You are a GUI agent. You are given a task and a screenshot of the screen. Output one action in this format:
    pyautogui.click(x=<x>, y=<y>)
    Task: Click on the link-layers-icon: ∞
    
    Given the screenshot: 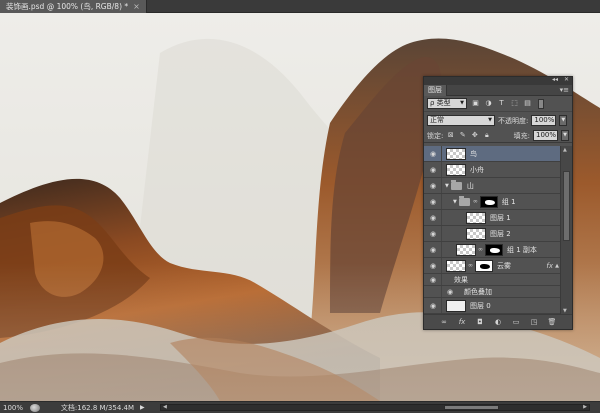 What is the action you would take?
    pyautogui.click(x=444, y=322)
    